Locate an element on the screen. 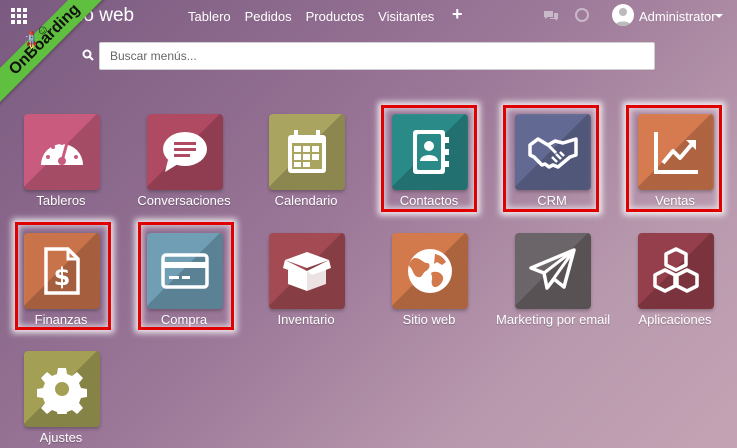  app-label: Inventario is located at coordinates (306, 319).